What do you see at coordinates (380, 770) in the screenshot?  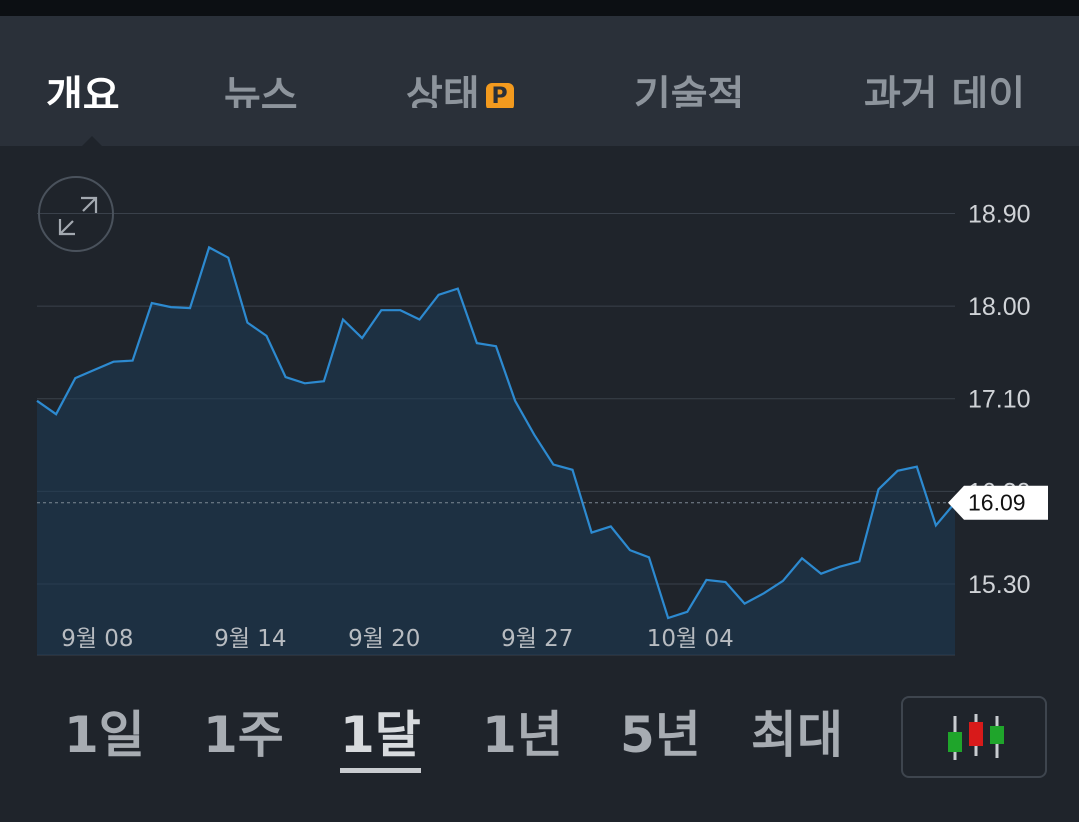 I see `active-range-underline` at bounding box center [380, 770].